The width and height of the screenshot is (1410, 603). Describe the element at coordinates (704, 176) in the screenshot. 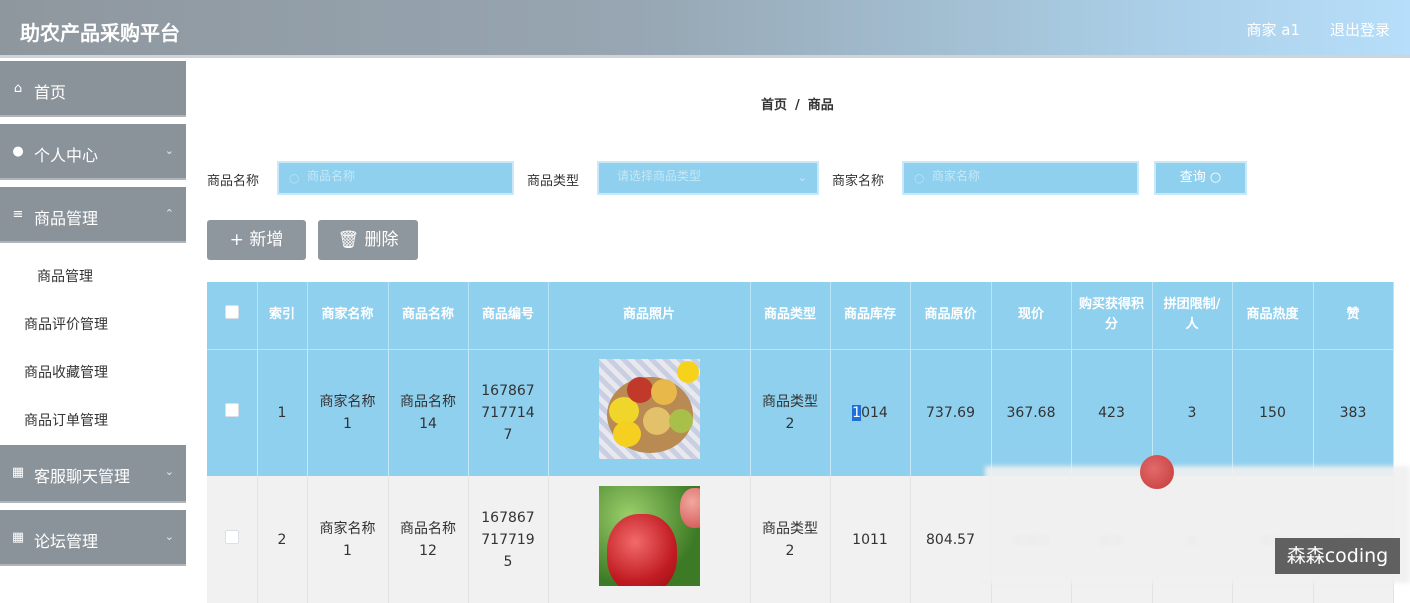

I see `product-type-input` at that location.